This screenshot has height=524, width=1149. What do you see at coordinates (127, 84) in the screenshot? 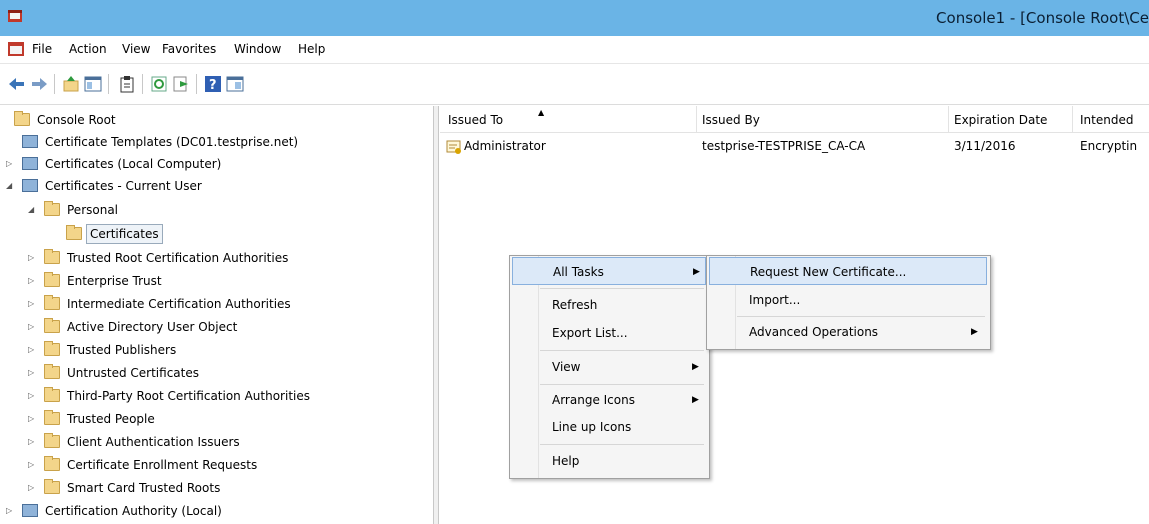
I see `clipboard-icon` at bounding box center [127, 84].